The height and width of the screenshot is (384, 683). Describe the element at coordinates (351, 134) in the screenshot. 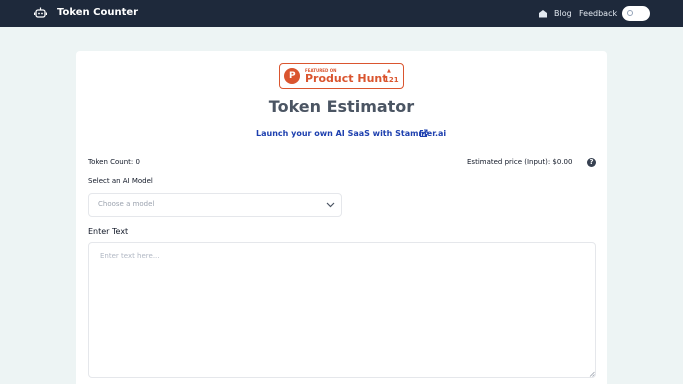

I see `promo-link: Launch your own AI SaaS with Stammer.ai` at that location.